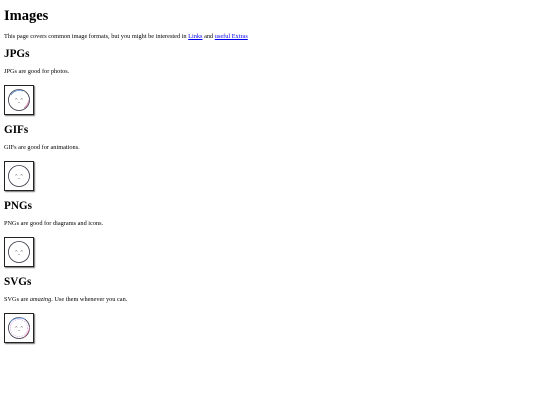 The width and height of the screenshot is (540, 405). I want to click on useful-extras-link: useful Extras, so click(231, 36).